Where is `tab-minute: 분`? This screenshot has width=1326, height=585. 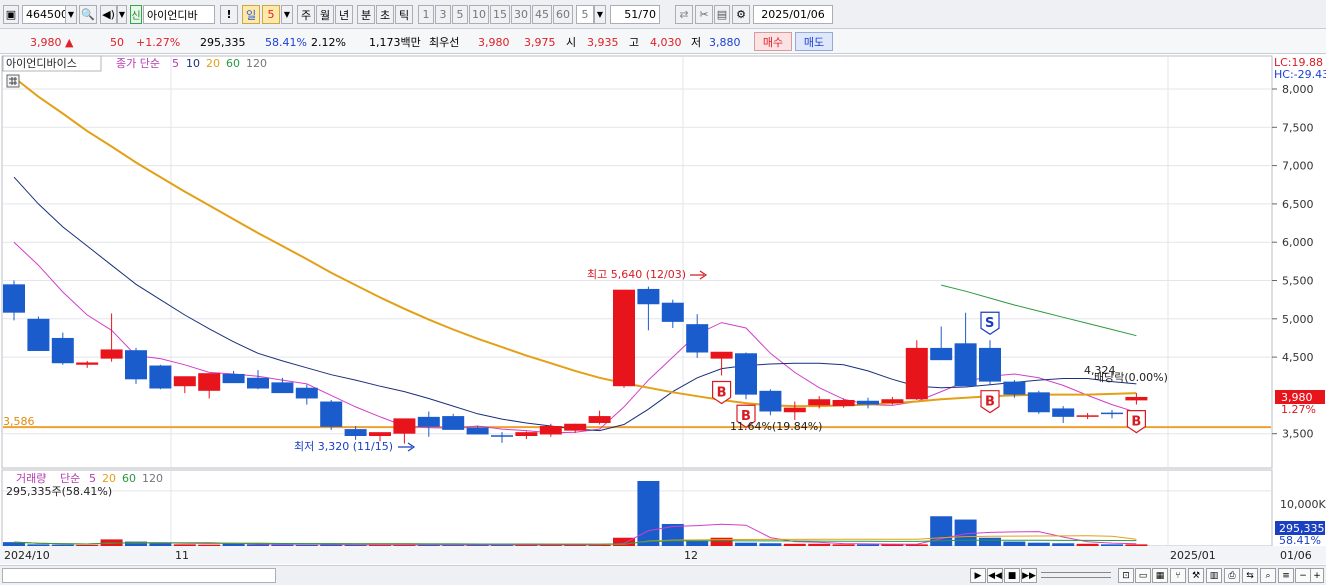 tab-minute: 분 is located at coordinates (366, 14).